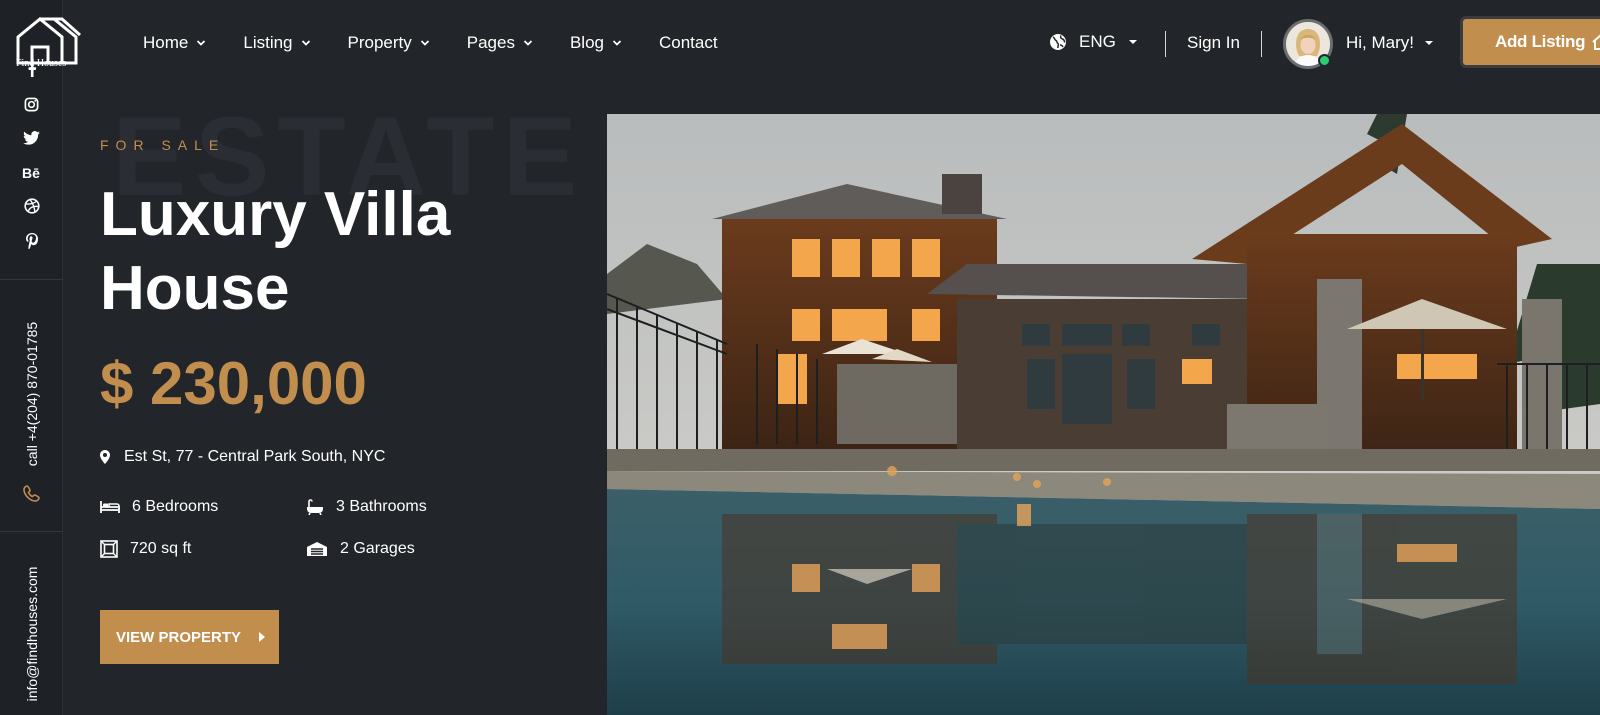  I want to click on nav-label: Listing, so click(268, 42).